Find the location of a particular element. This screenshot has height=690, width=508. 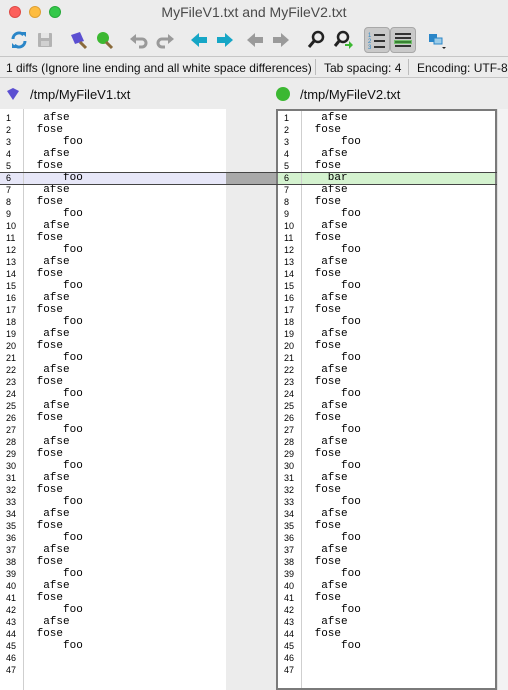

code-line: 8 fose is located at coordinates (113, 202).